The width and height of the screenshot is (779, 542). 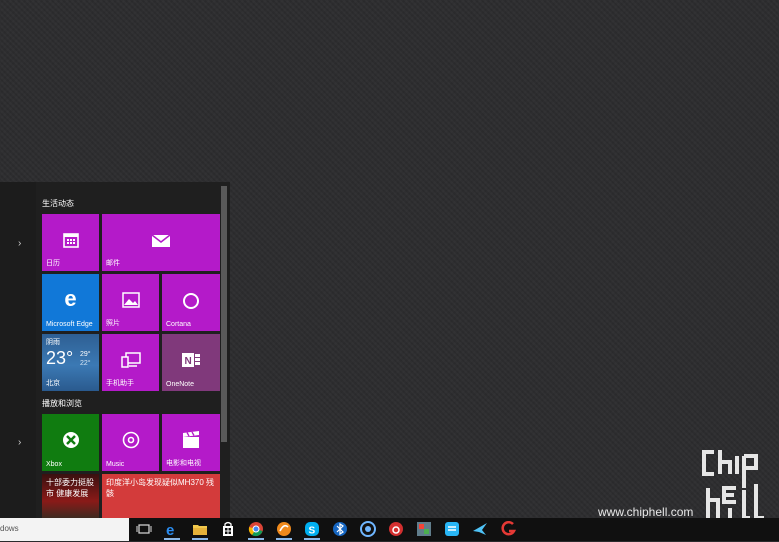 I want to click on tile-calendar: 日历, so click(x=70, y=242).